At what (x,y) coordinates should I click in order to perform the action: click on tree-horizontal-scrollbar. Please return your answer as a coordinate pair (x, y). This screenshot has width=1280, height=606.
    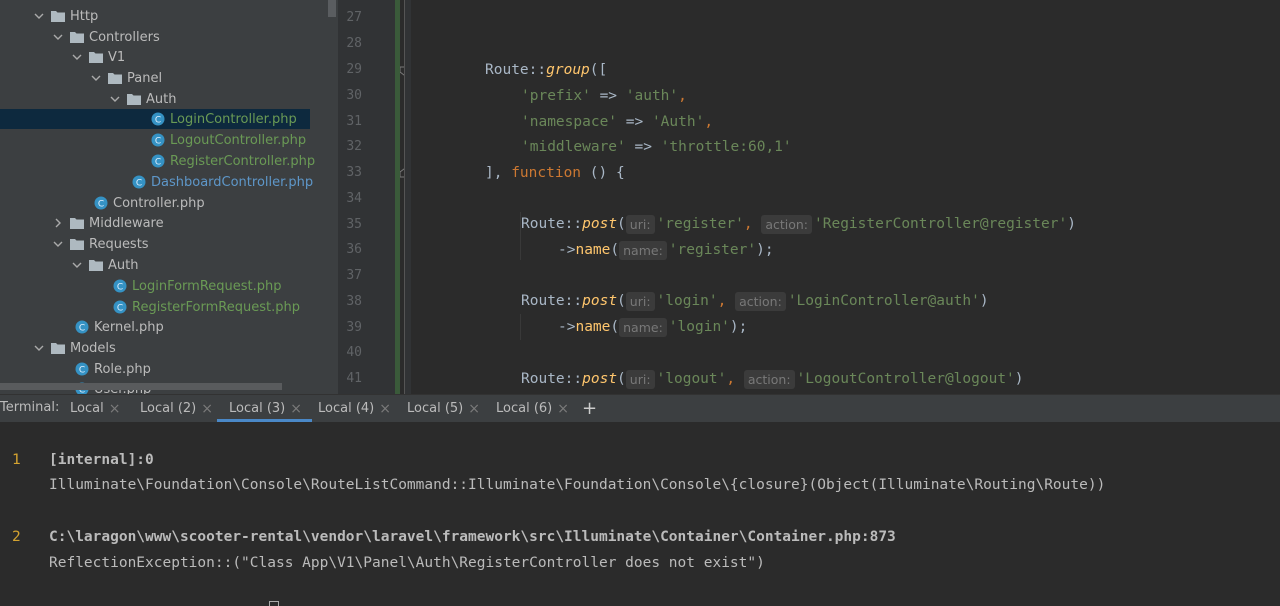
    Looking at the image, I should click on (141, 386).